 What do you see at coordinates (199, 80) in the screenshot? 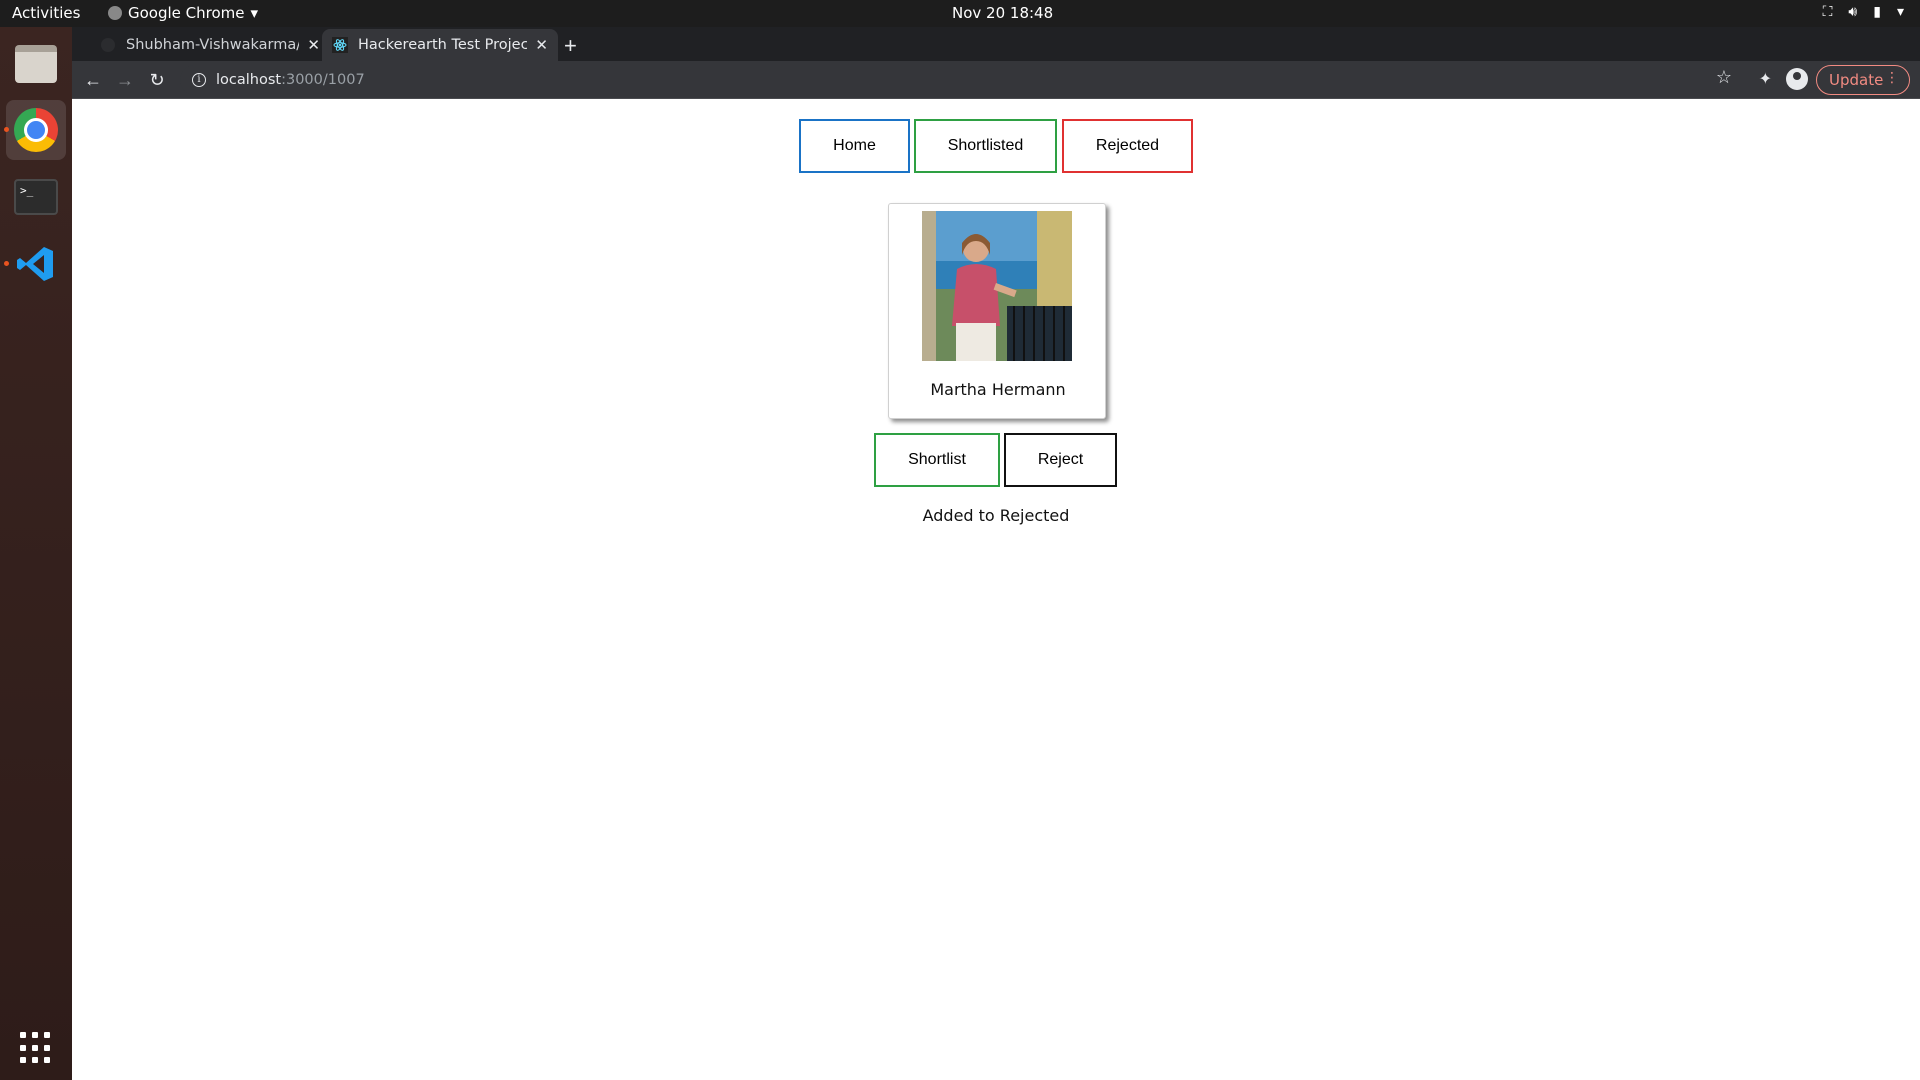
I see `site-info-icon: i` at bounding box center [199, 80].